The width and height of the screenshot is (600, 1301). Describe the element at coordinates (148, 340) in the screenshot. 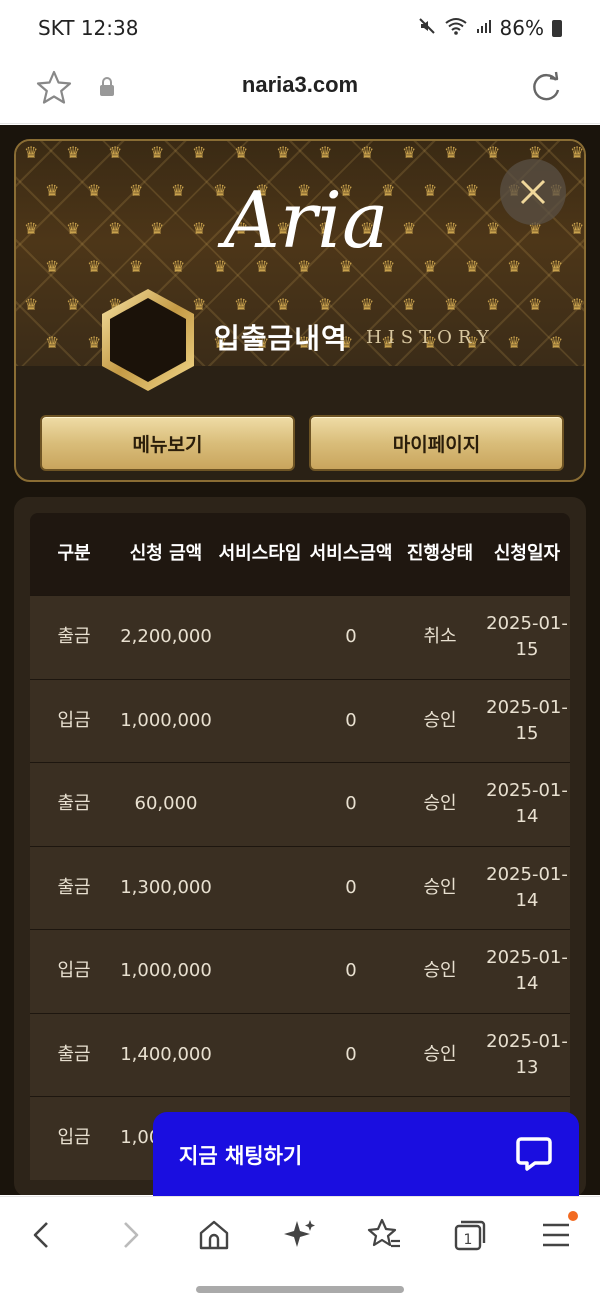

I see `hexagon-emblem-icon` at that location.